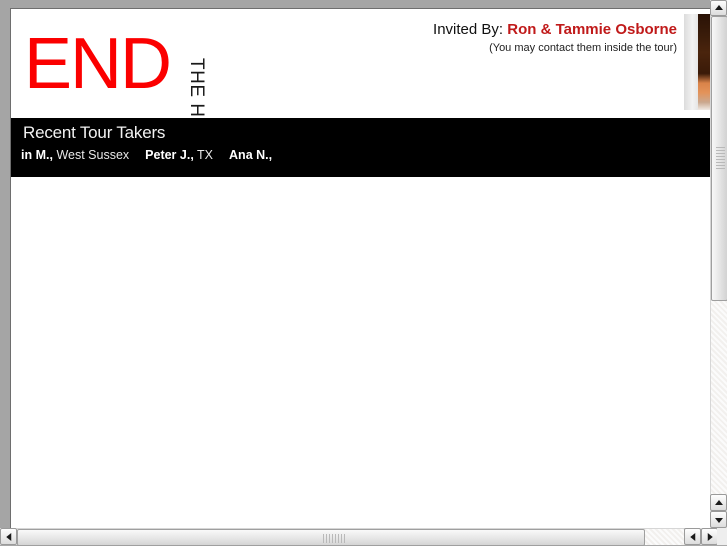 This screenshot has height=546, width=727. What do you see at coordinates (583, 48) in the screenshot?
I see `contact-note: (You may contact them inside the tour)` at bounding box center [583, 48].